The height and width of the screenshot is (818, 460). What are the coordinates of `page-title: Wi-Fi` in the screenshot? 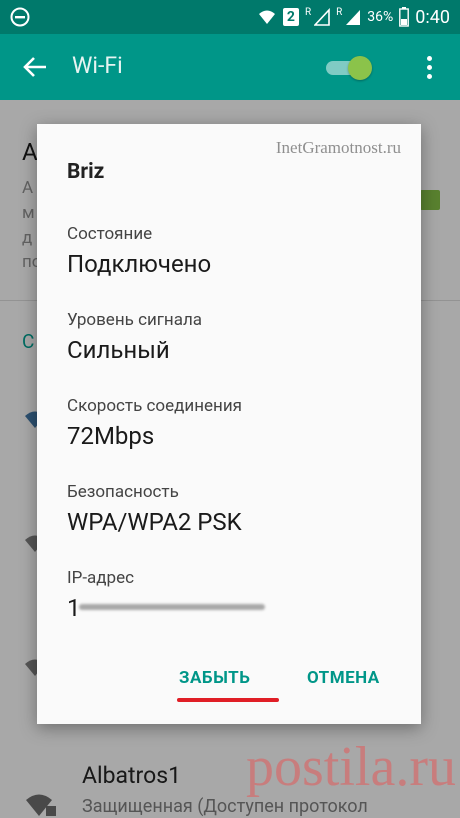 It's located at (97, 65).